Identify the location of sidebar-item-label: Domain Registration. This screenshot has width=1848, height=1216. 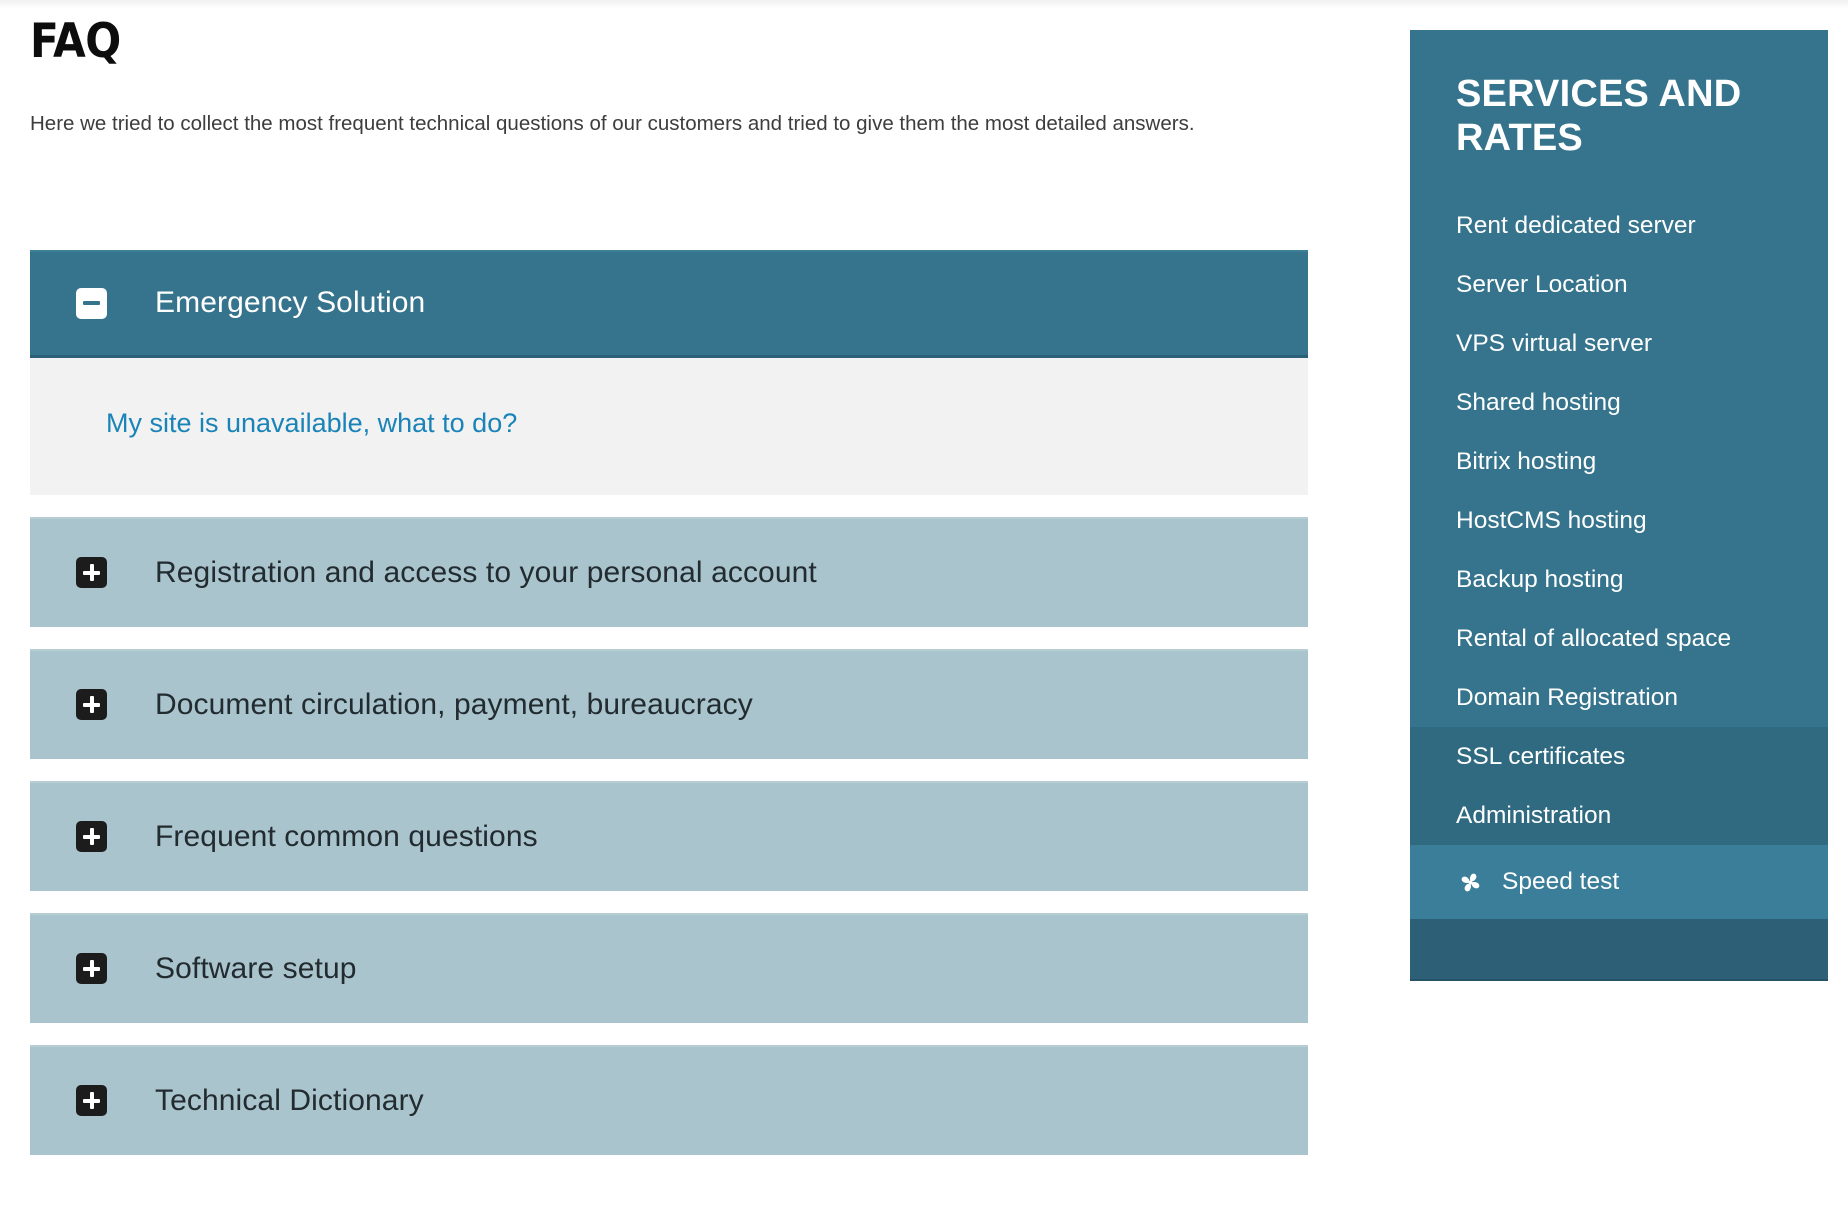
(1567, 697).